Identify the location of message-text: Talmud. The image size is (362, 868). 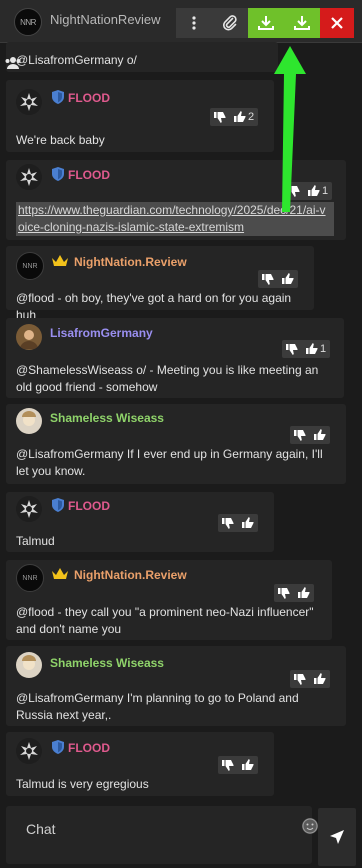
(35, 541).